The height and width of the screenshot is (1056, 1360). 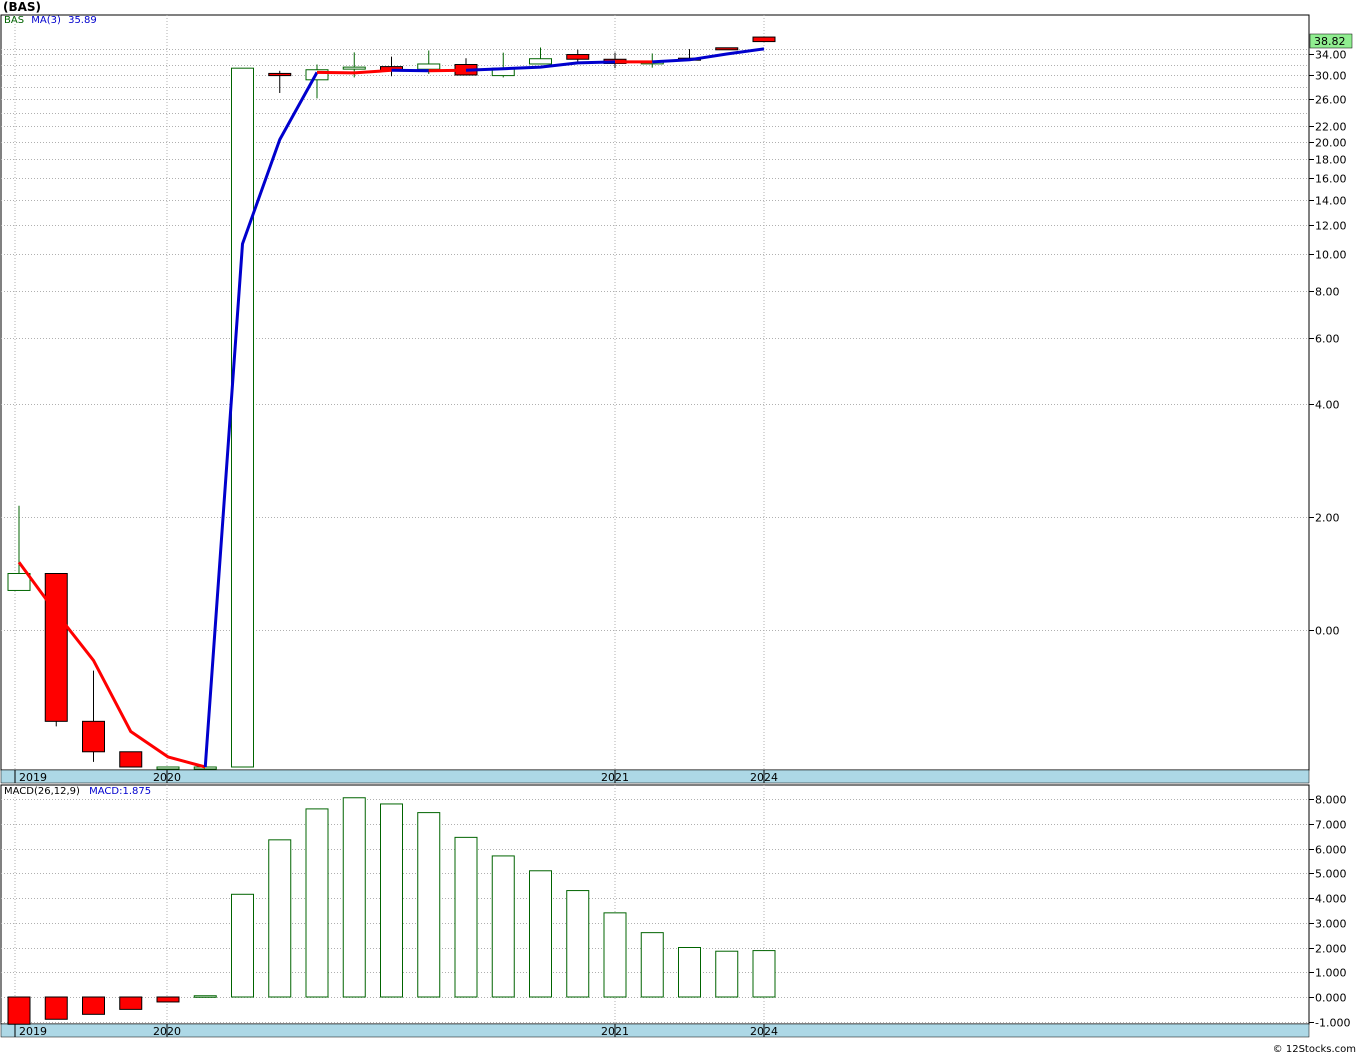 What do you see at coordinates (1331, 100) in the screenshot?
I see `price-tick-label: 26.00` at bounding box center [1331, 100].